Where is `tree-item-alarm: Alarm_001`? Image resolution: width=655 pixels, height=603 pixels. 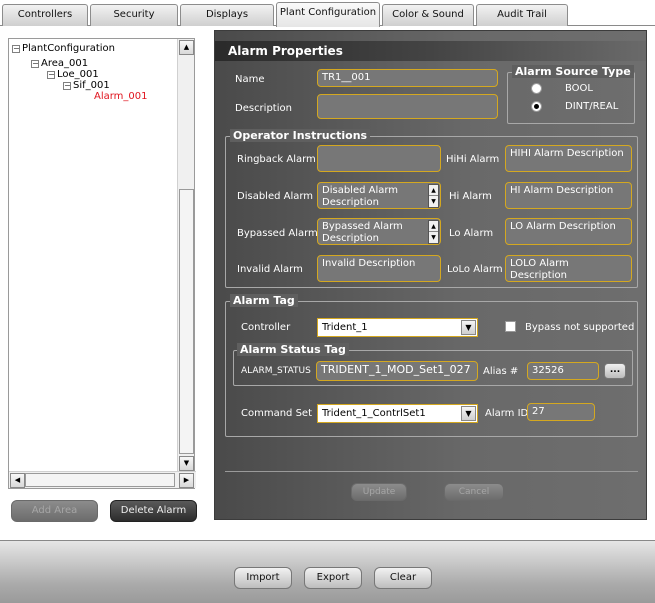
tree-item-alarm: Alarm_001 is located at coordinates (121, 96).